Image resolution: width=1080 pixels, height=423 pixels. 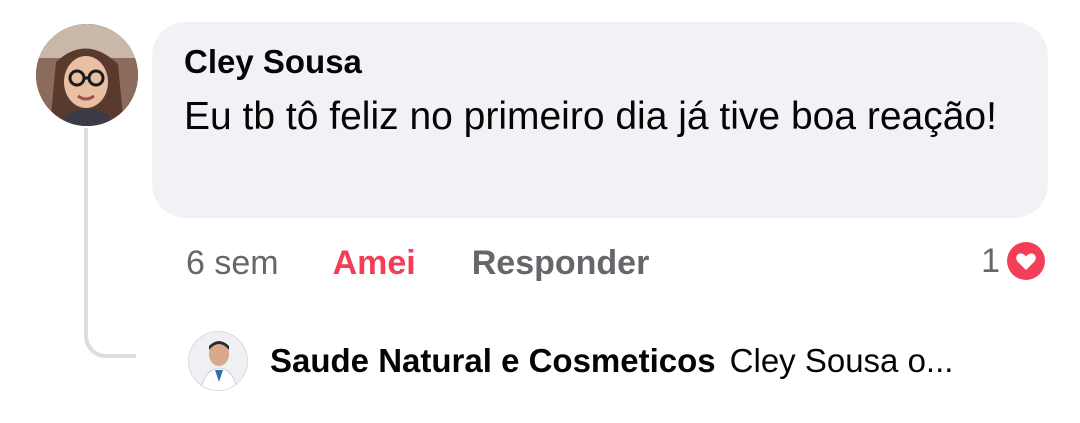 I want to click on comment-author-name: Cley Sousa, so click(x=600, y=62).